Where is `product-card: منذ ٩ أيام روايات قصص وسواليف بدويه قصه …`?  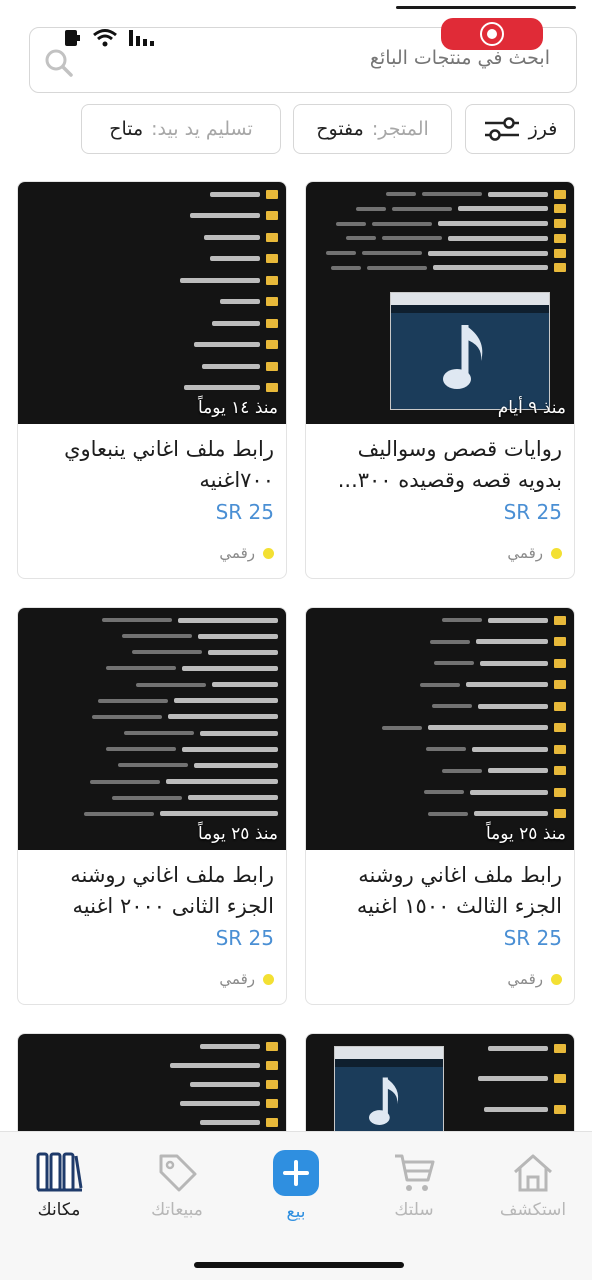 product-card: منذ ٩ أيام روايات قصص وسواليف بدويه قصه … is located at coordinates (440, 380).